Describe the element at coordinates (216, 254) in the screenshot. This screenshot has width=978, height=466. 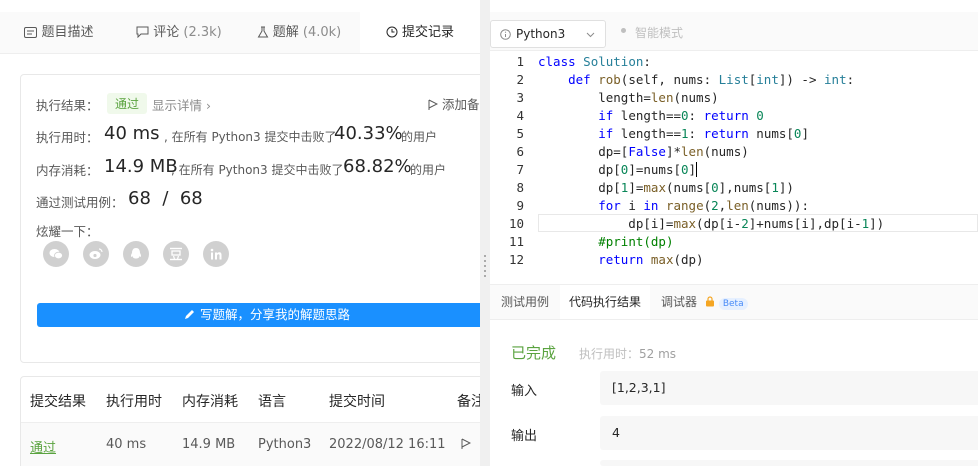
I see `linkedin-icon` at that location.